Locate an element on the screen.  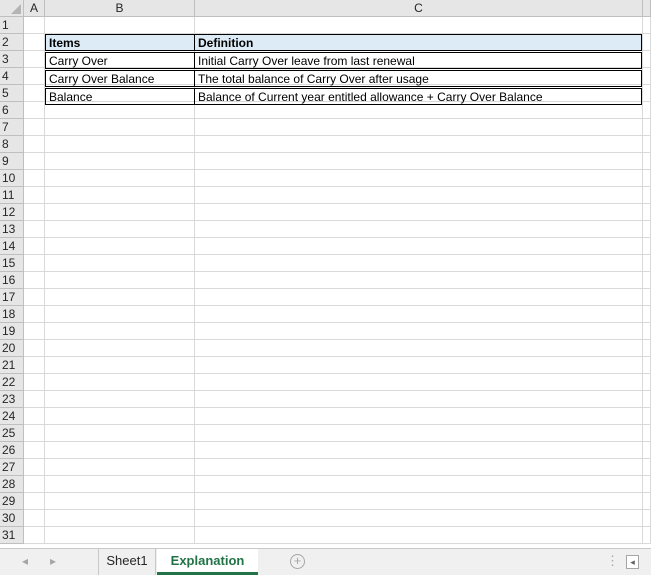
row-header: 15 is located at coordinates (12, 263).